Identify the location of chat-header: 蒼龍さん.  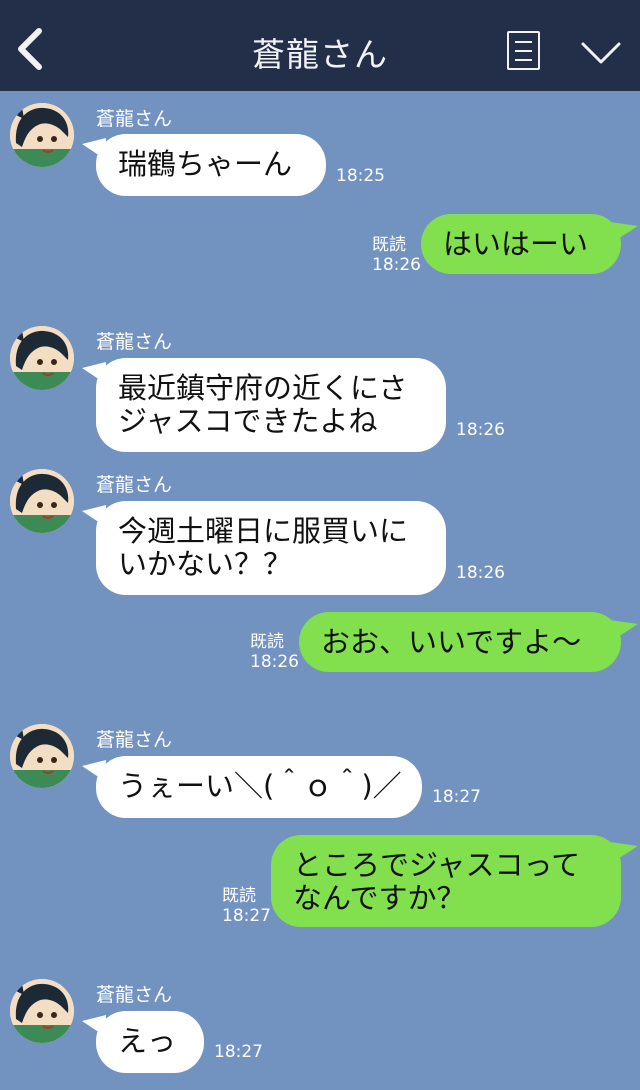
(320, 45).